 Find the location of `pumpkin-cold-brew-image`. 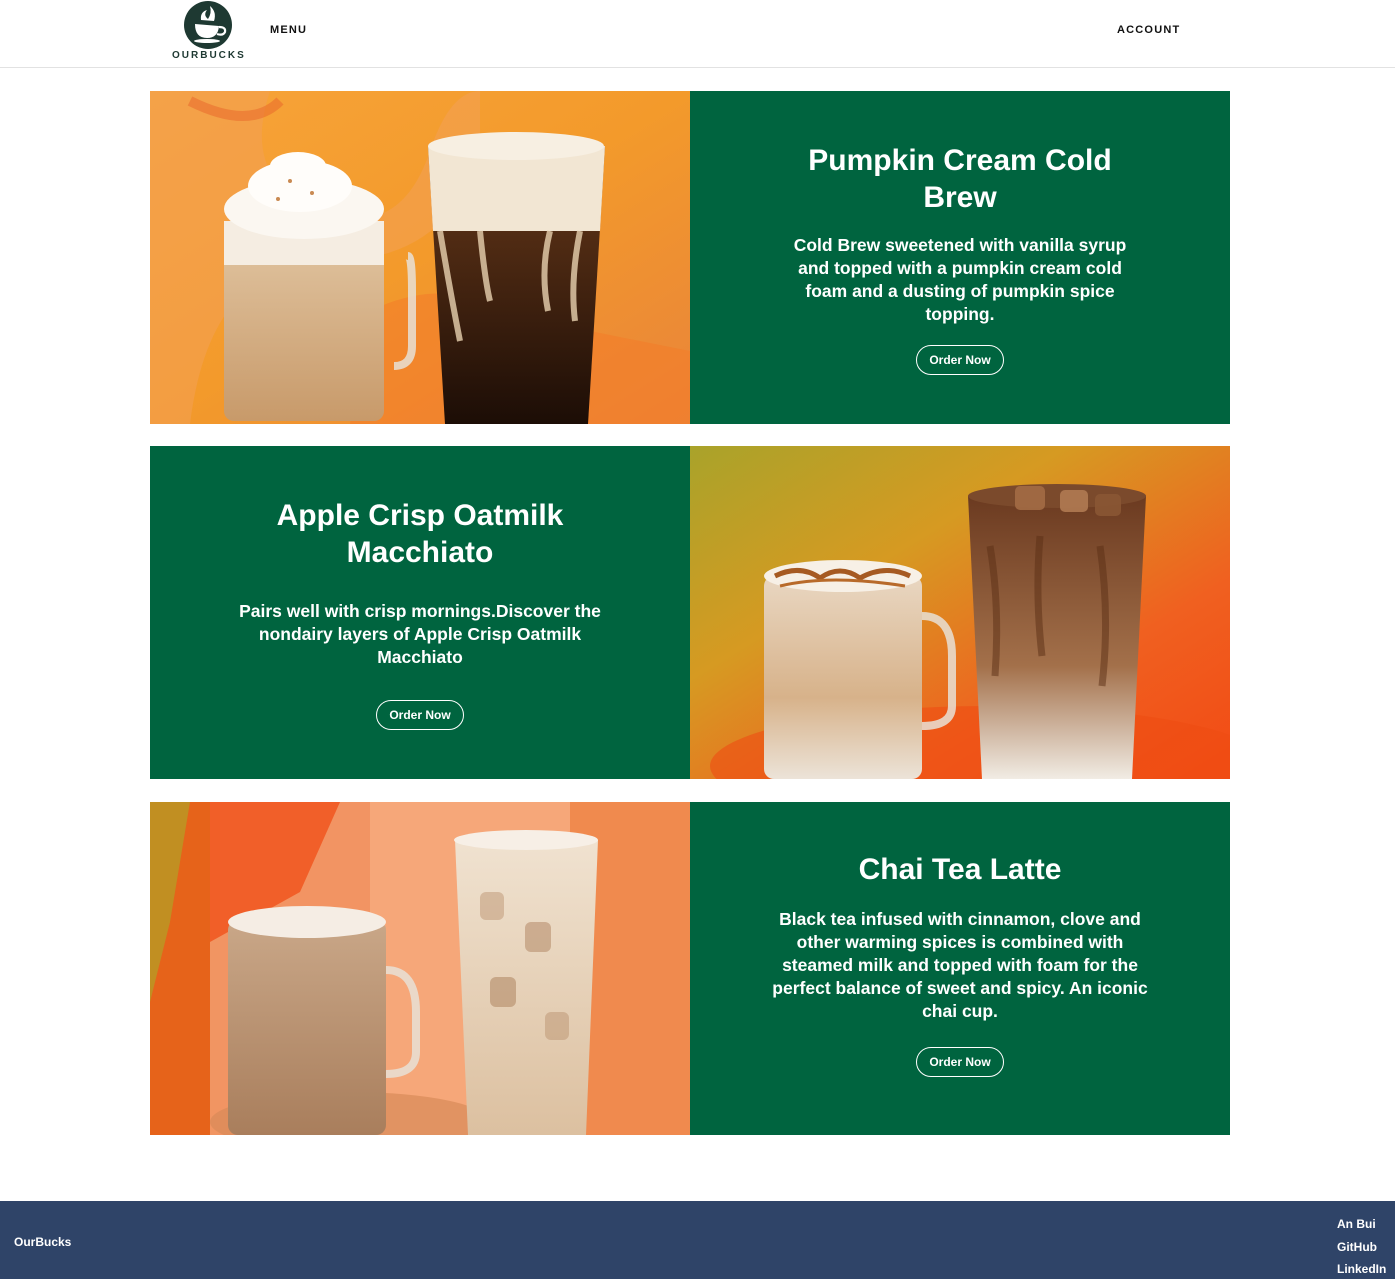

pumpkin-cold-brew-image is located at coordinates (420, 257).